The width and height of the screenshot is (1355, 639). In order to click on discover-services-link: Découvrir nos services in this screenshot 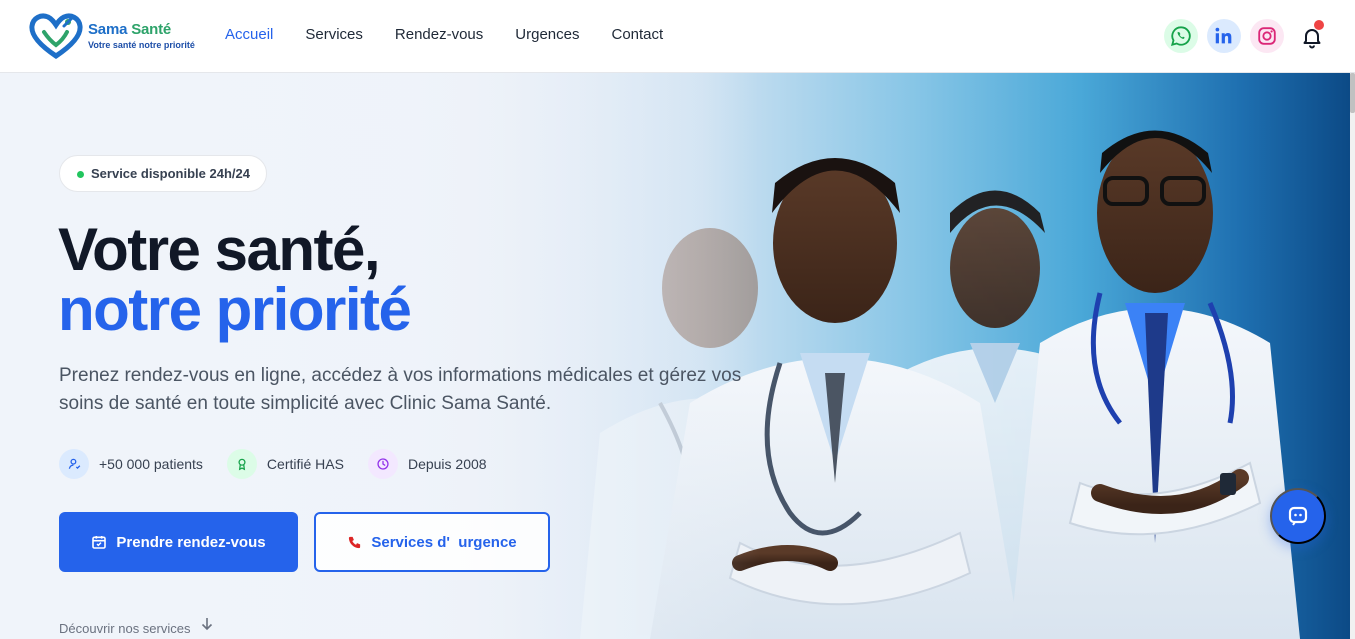, I will do `click(136, 627)`.